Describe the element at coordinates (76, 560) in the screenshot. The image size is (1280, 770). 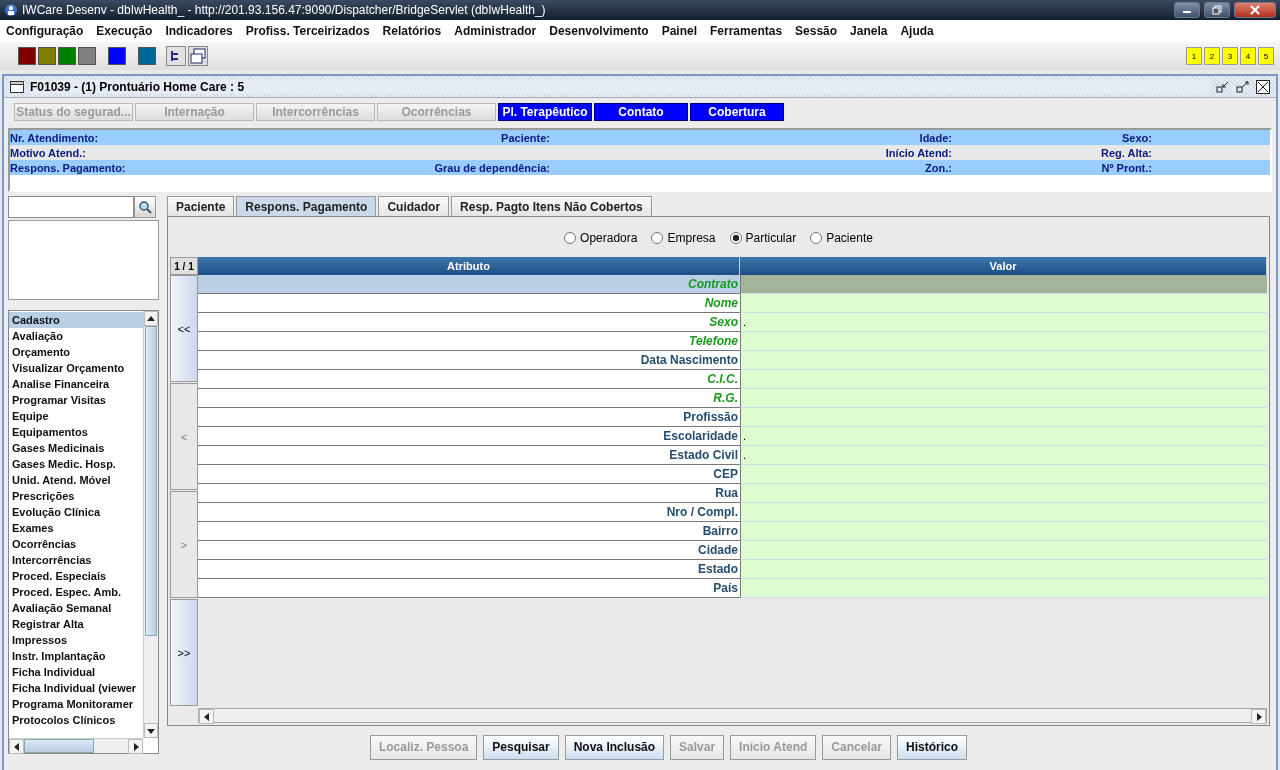
I see `list-item: Intercorrências` at that location.